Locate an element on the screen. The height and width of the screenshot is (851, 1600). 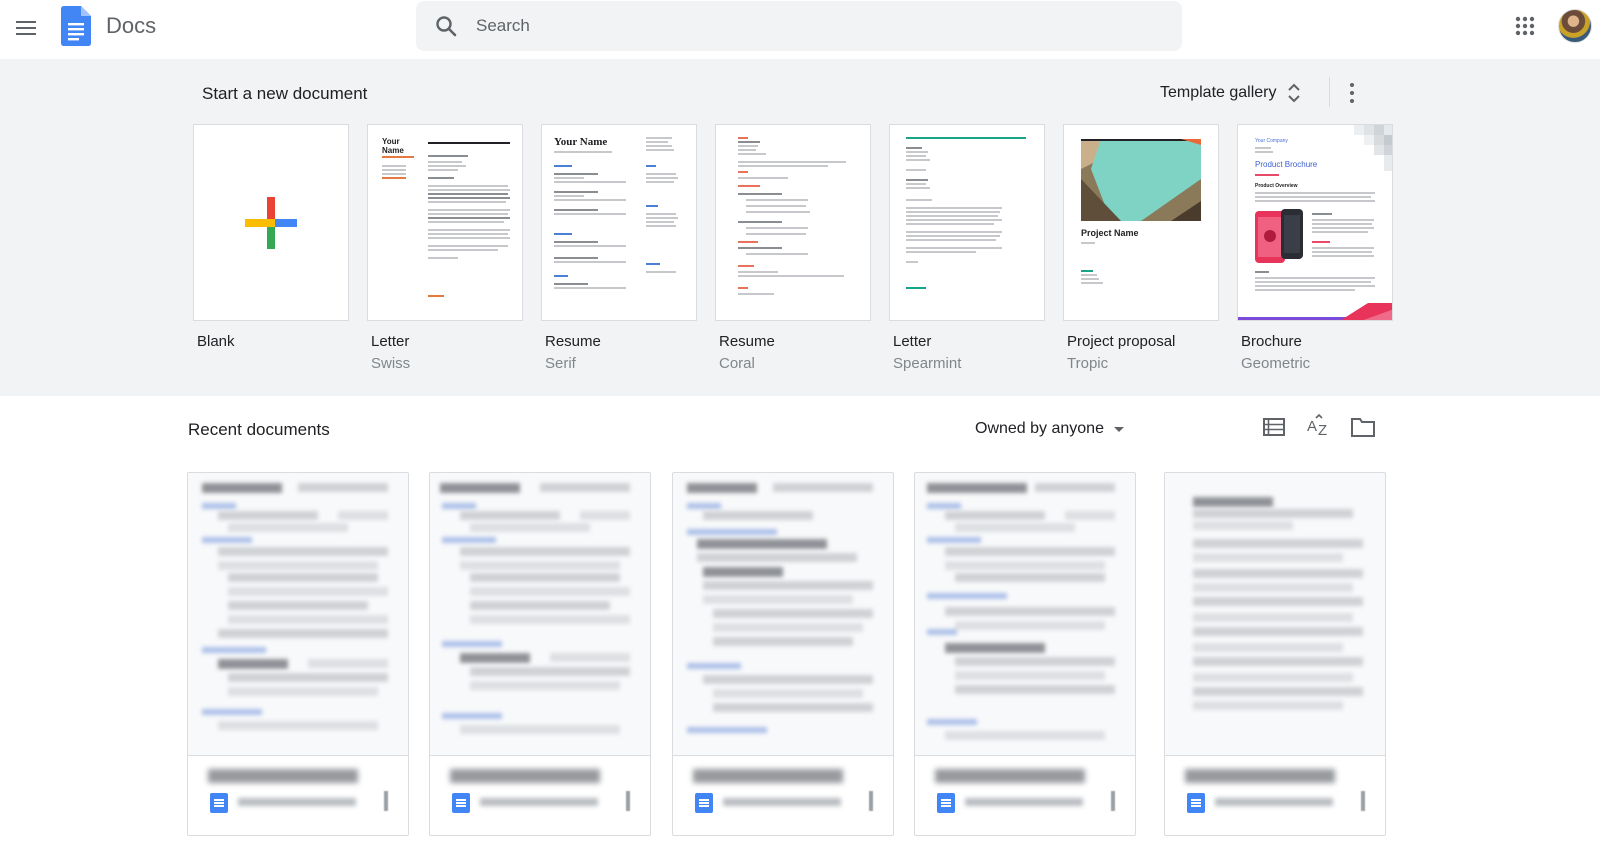
template-thumbnail: Project Name is located at coordinates (1141, 222).